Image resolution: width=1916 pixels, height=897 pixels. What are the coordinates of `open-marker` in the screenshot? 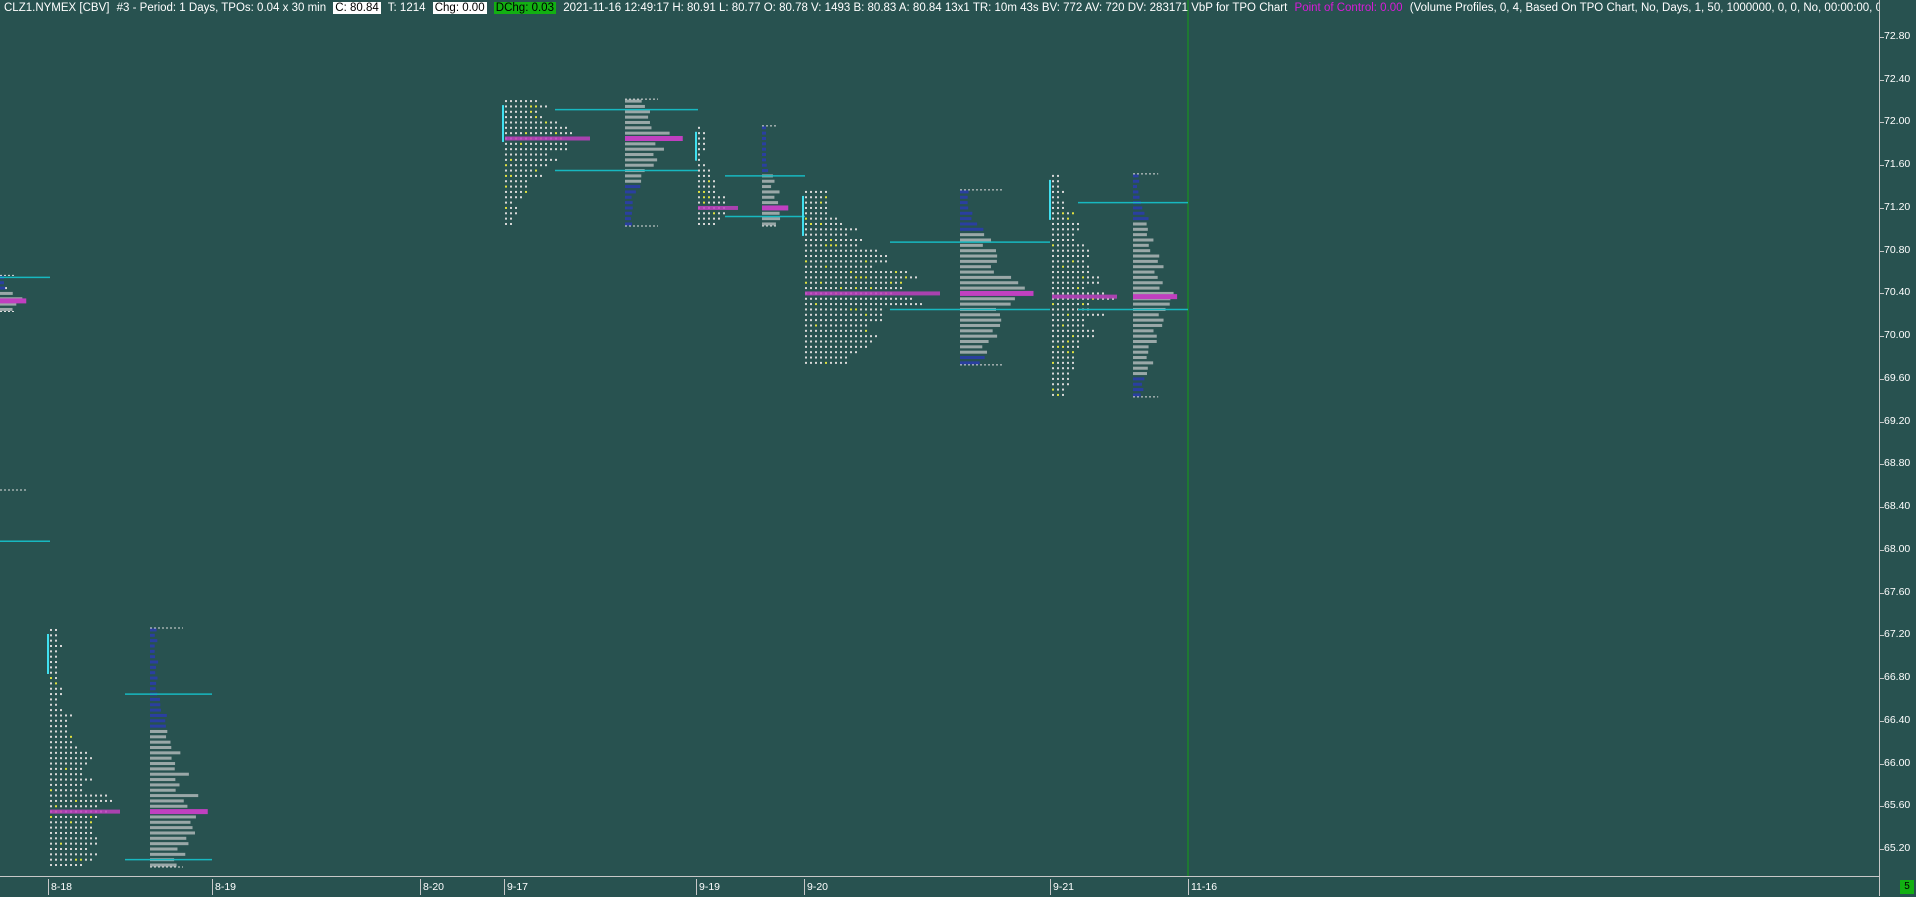 It's located at (696, 146).